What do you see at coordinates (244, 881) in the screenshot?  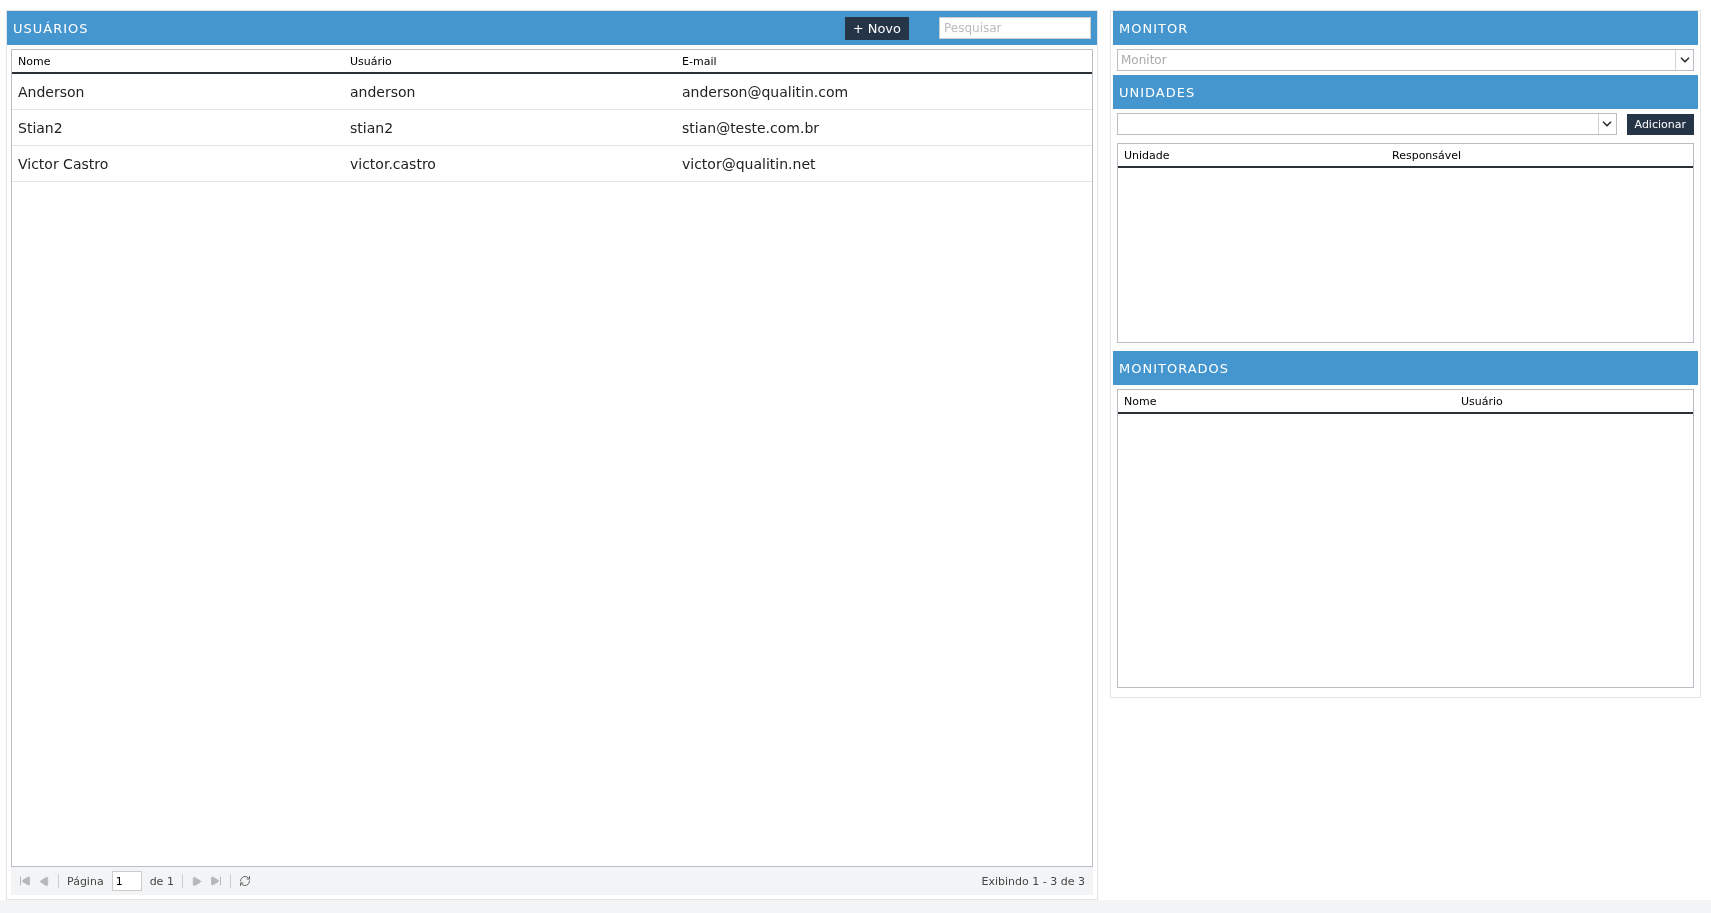 I see `refresh-icon` at bounding box center [244, 881].